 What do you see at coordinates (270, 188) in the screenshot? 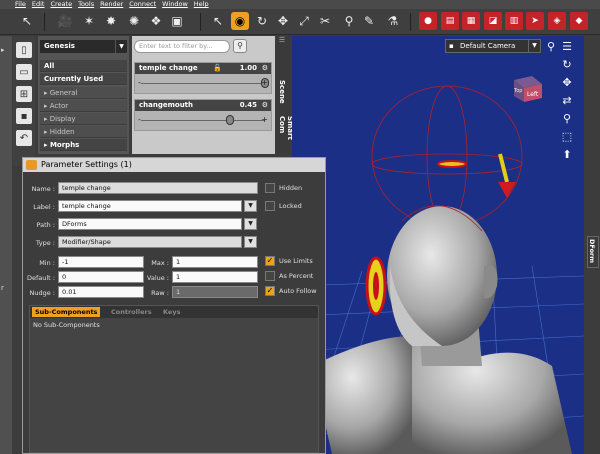
I see `hidden-checkbox` at bounding box center [270, 188].